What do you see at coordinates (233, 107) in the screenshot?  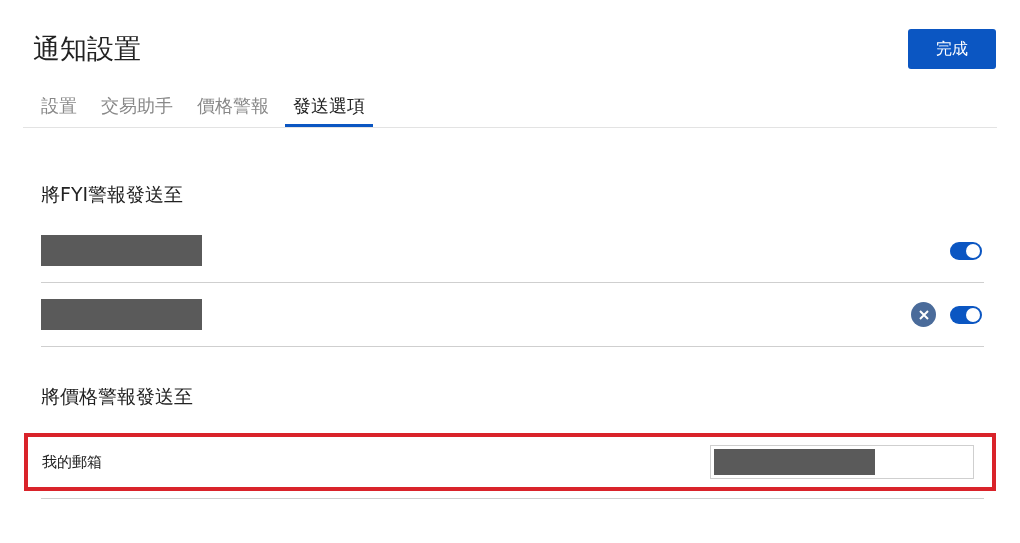 I see `tab: 價格警報` at bounding box center [233, 107].